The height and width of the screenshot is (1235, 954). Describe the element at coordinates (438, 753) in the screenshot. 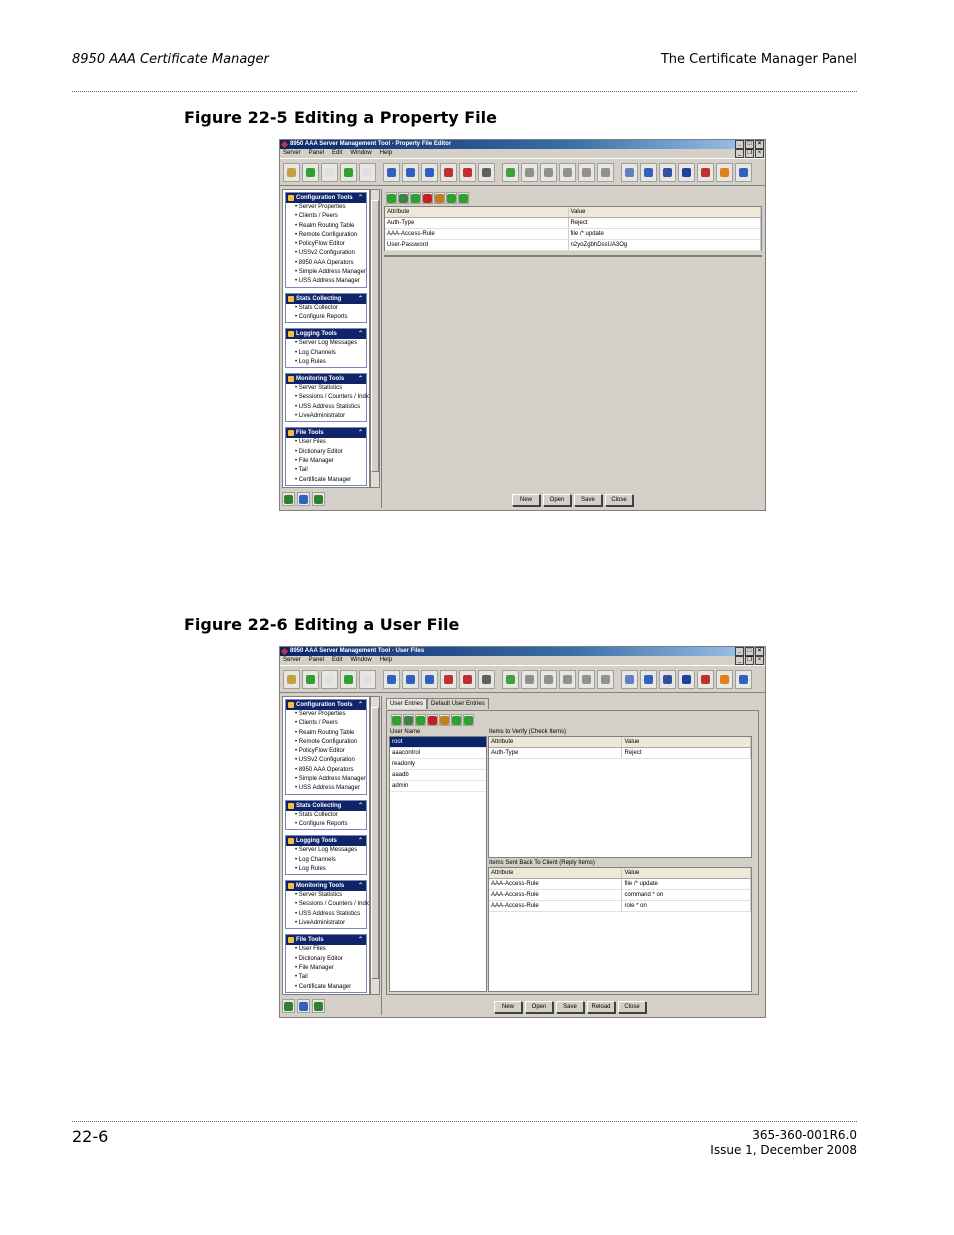

I see `list-item: aaacontrol` at that location.